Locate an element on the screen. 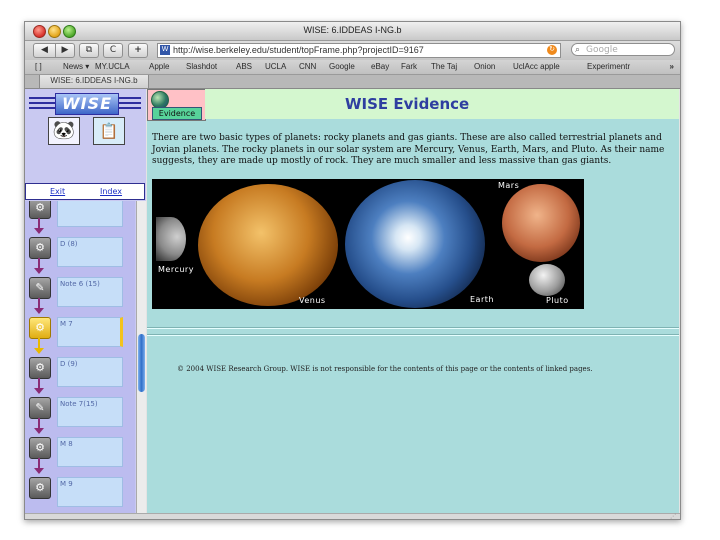 Image resolution: width=720 pixels, height=540 pixels. bookmark-item: UclAcc apple is located at coordinates (536, 67).